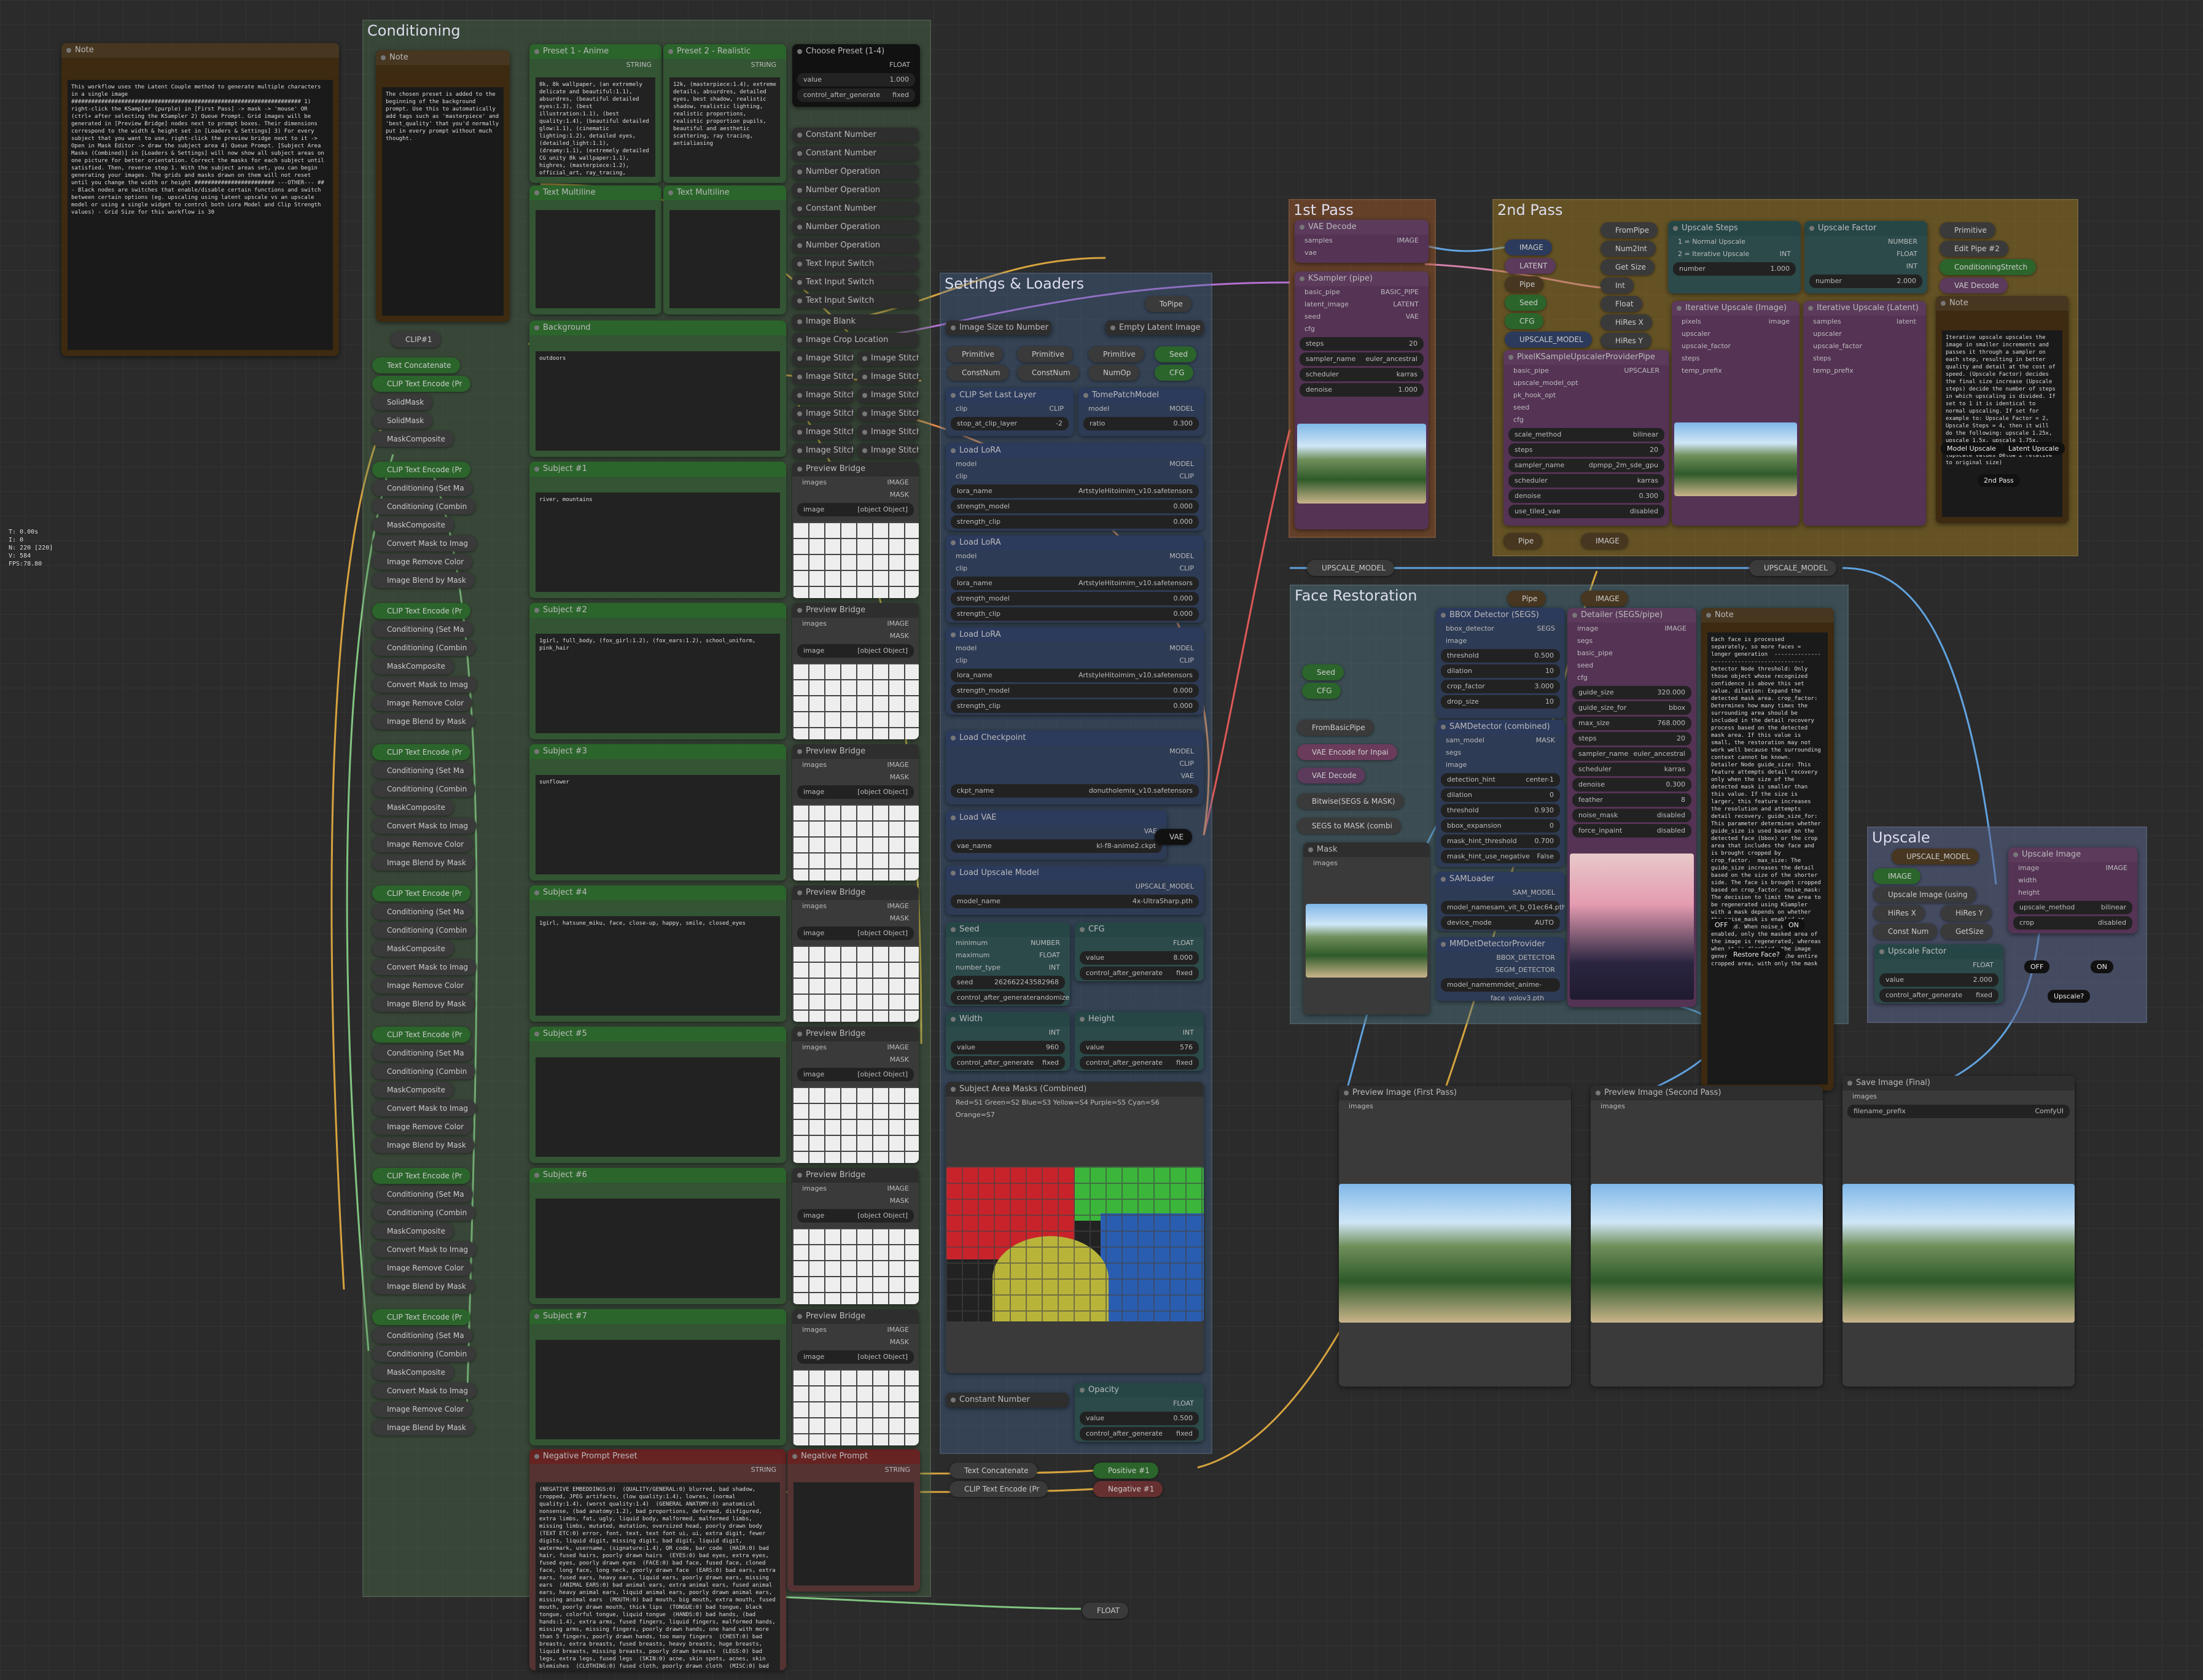  Describe the element at coordinates (2073, 907) in the screenshot. I see `method-widget: upscale_method bilinear` at that location.